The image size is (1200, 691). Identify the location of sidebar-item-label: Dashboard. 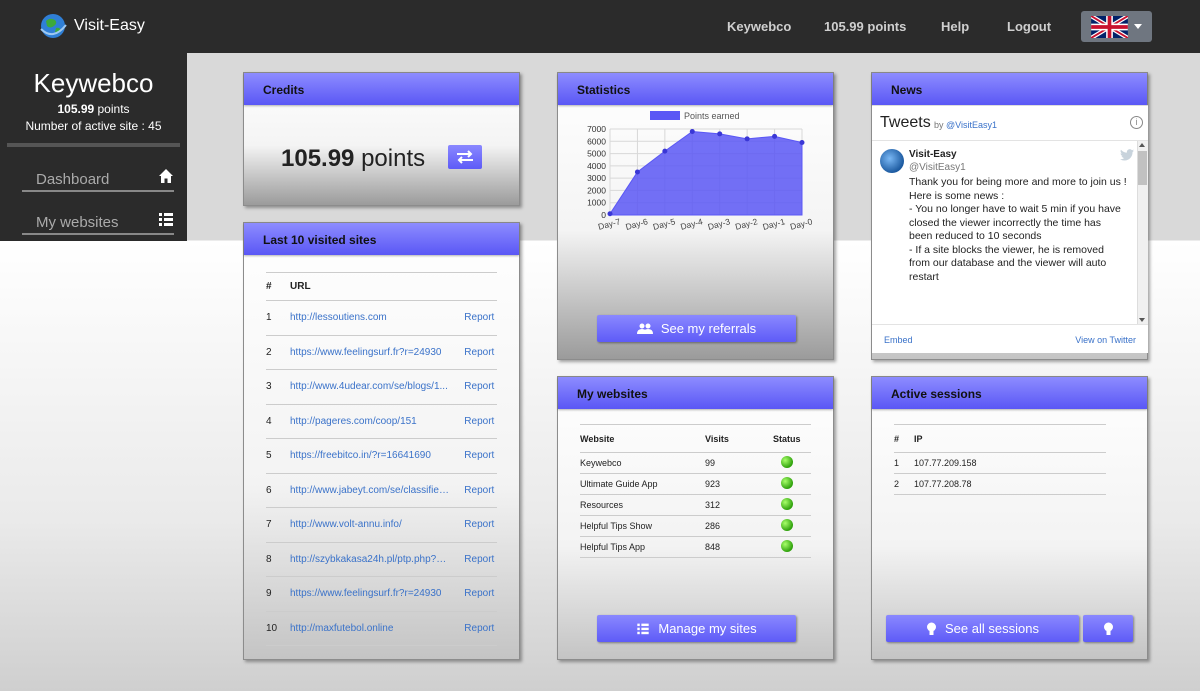
(73, 179).